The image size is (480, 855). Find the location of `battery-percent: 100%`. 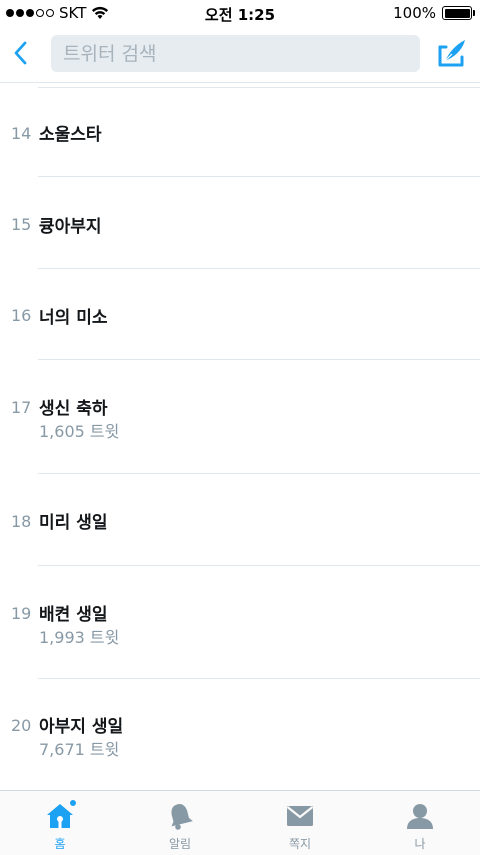

battery-percent: 100% is located at coordinates (414, 13).